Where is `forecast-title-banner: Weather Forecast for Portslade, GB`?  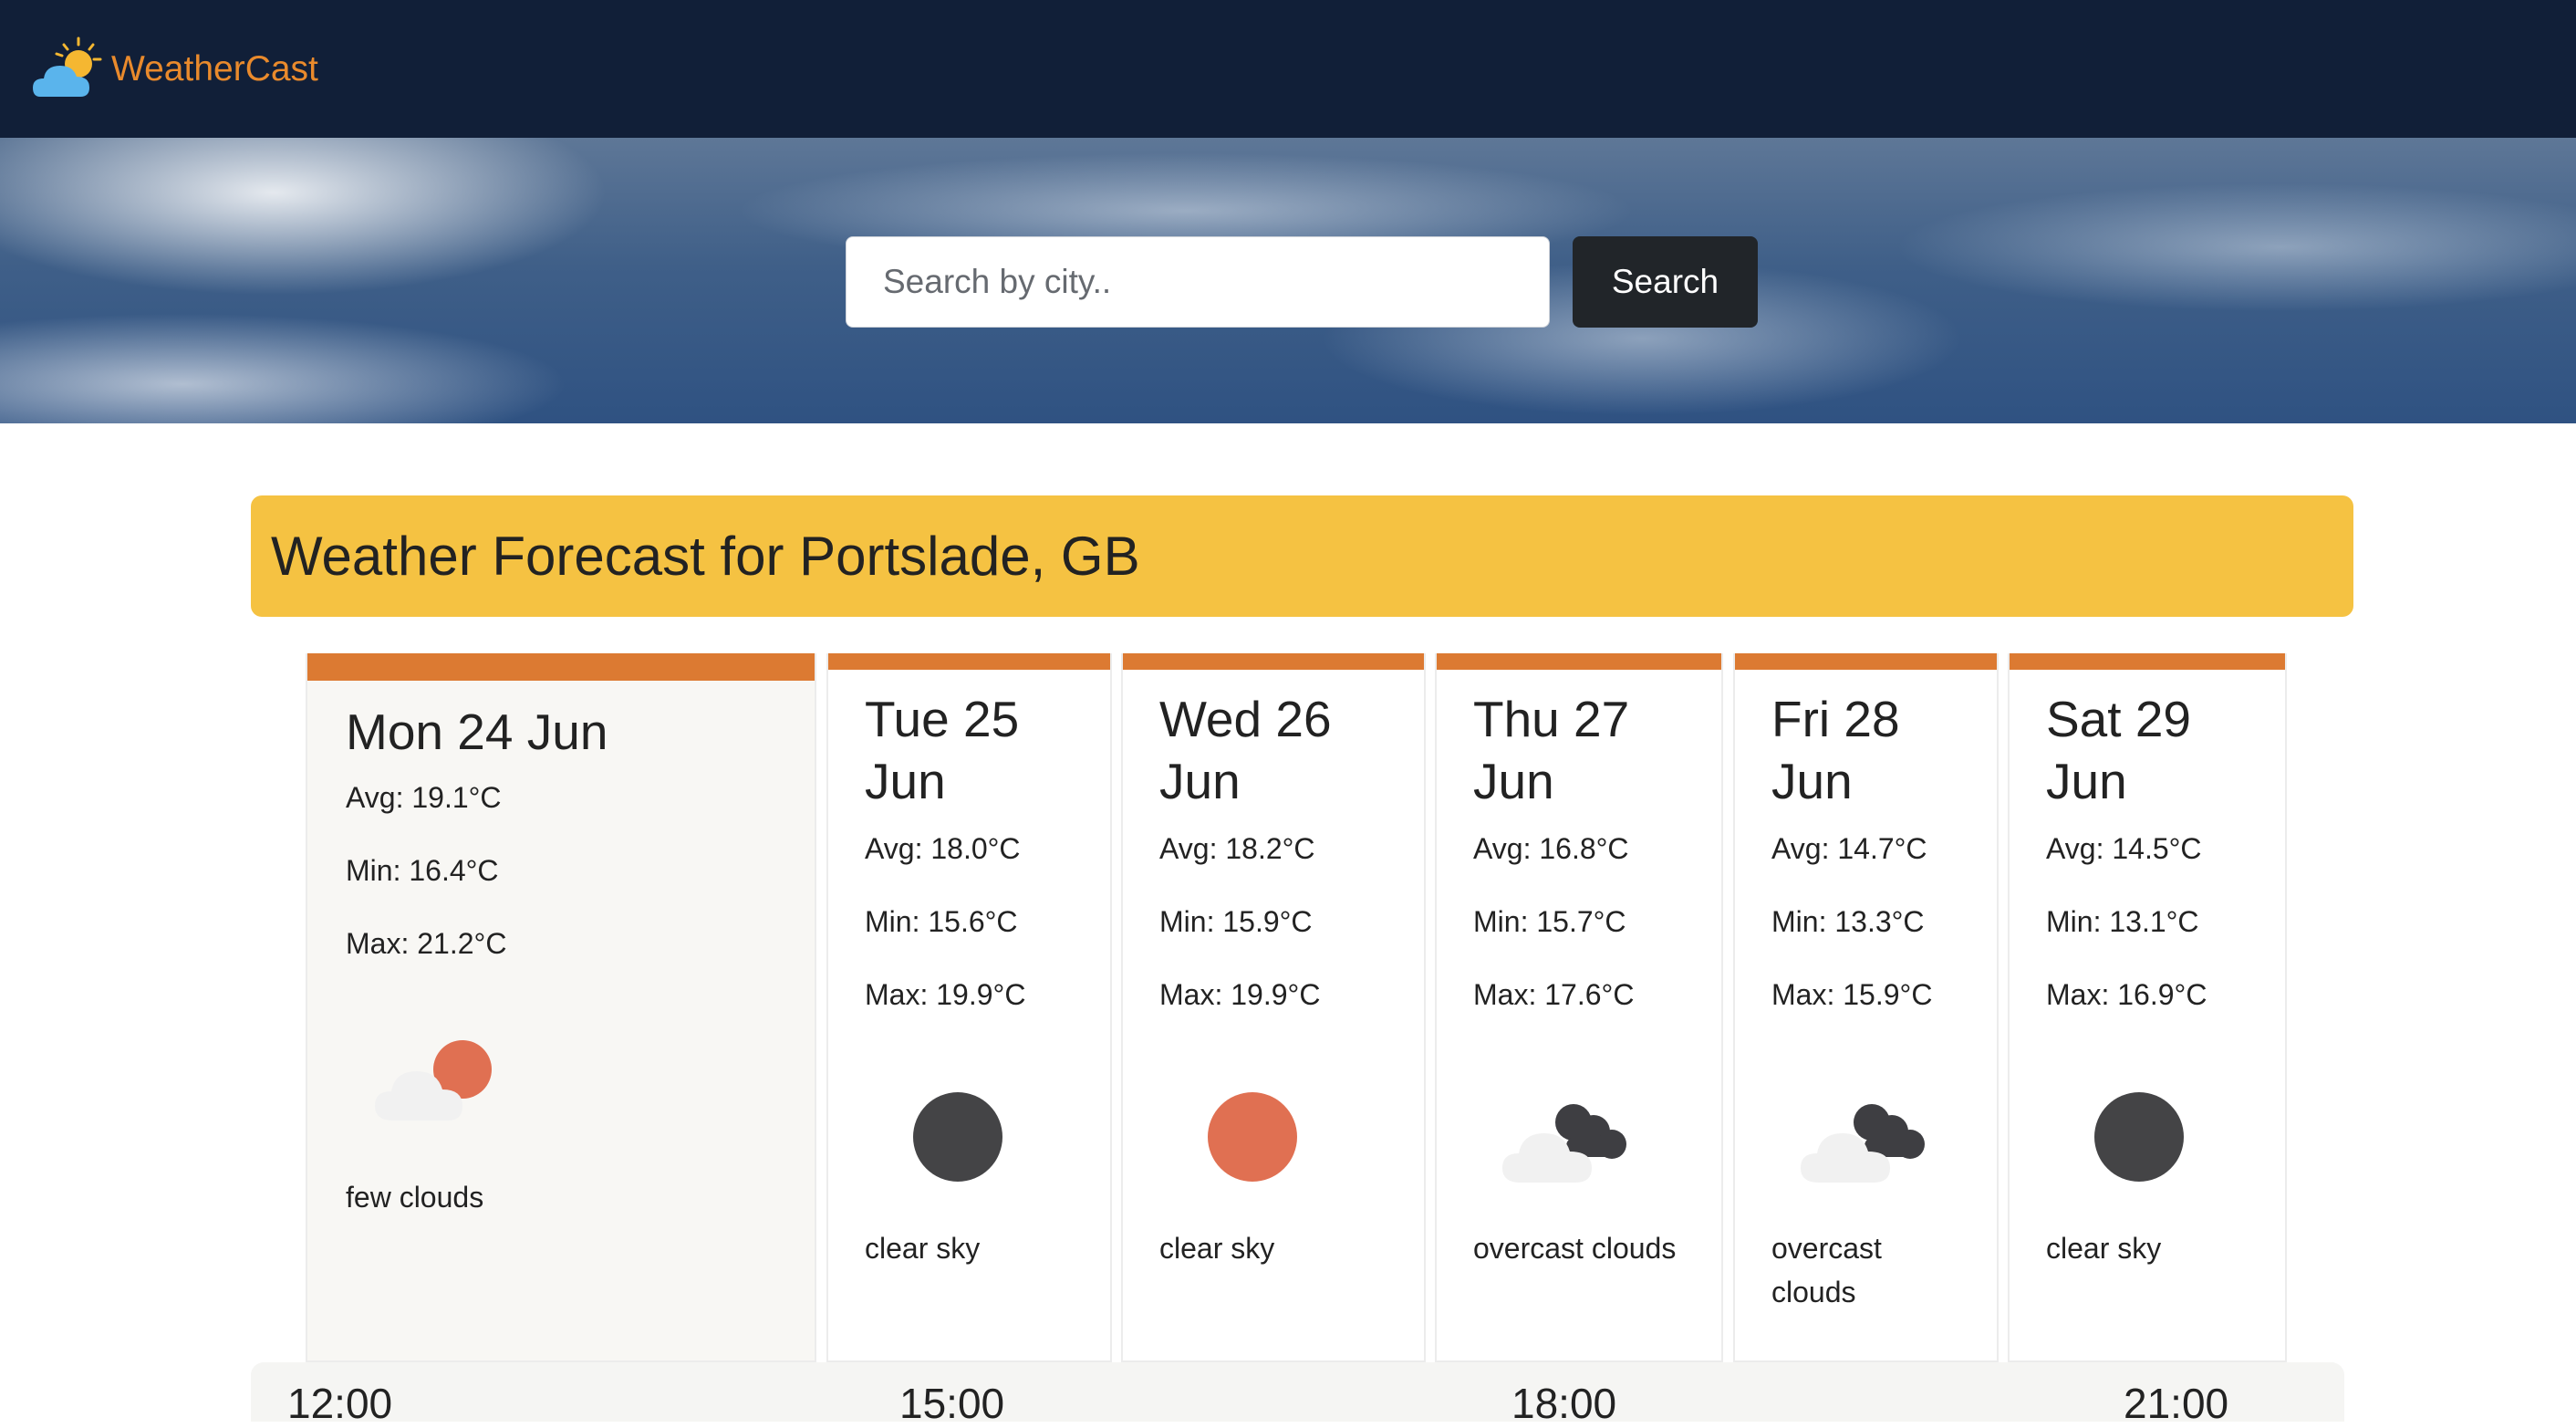 forecast-title-banner: Weather Forecast for Portslade, GB is located at coordinates (1302, 556).